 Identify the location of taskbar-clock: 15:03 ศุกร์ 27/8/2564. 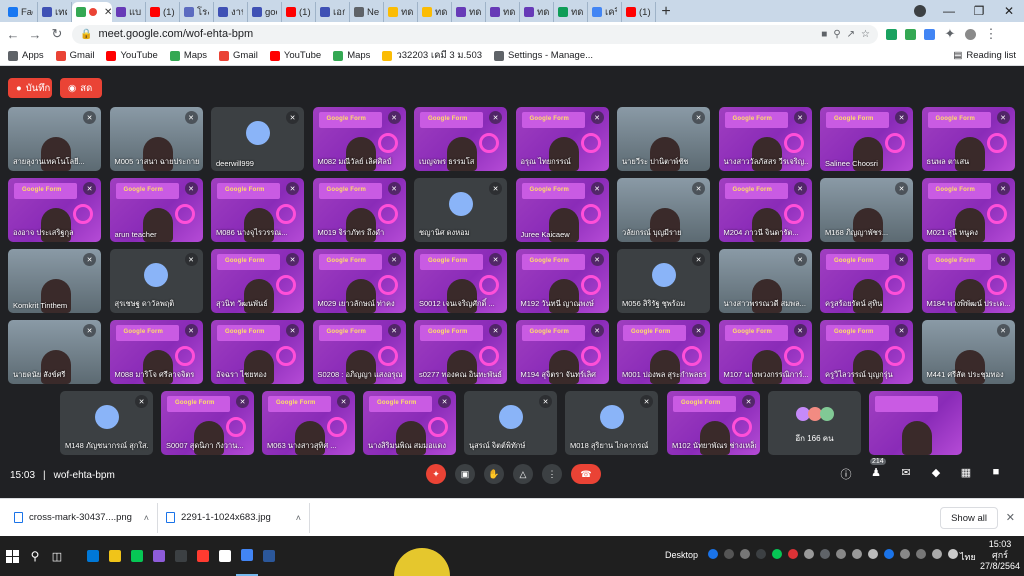
(1000, 555).